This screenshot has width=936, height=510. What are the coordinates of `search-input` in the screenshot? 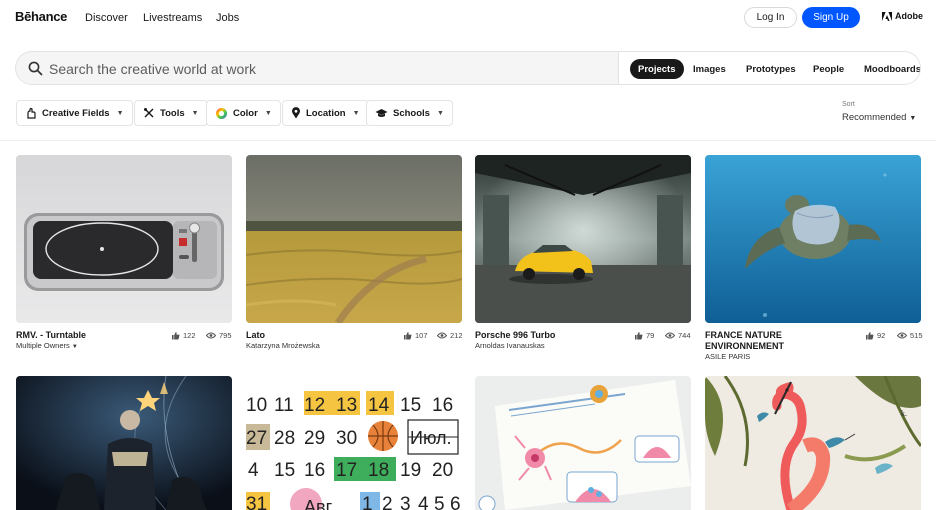 It's located at (329, 69).